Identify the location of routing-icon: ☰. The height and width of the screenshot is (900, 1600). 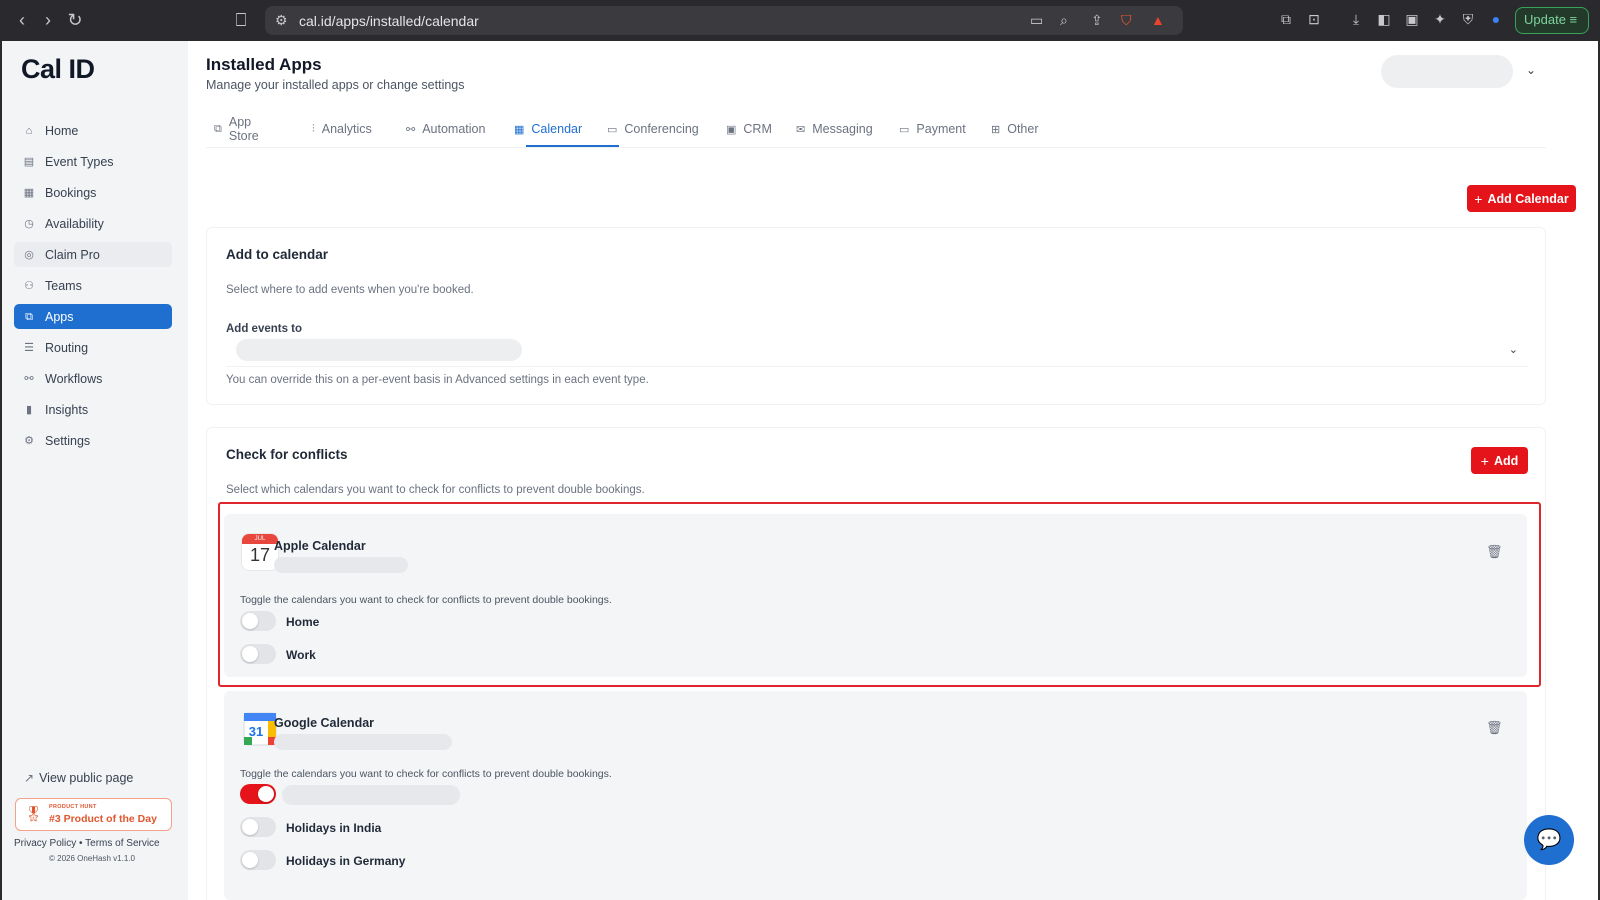
(29, 347).